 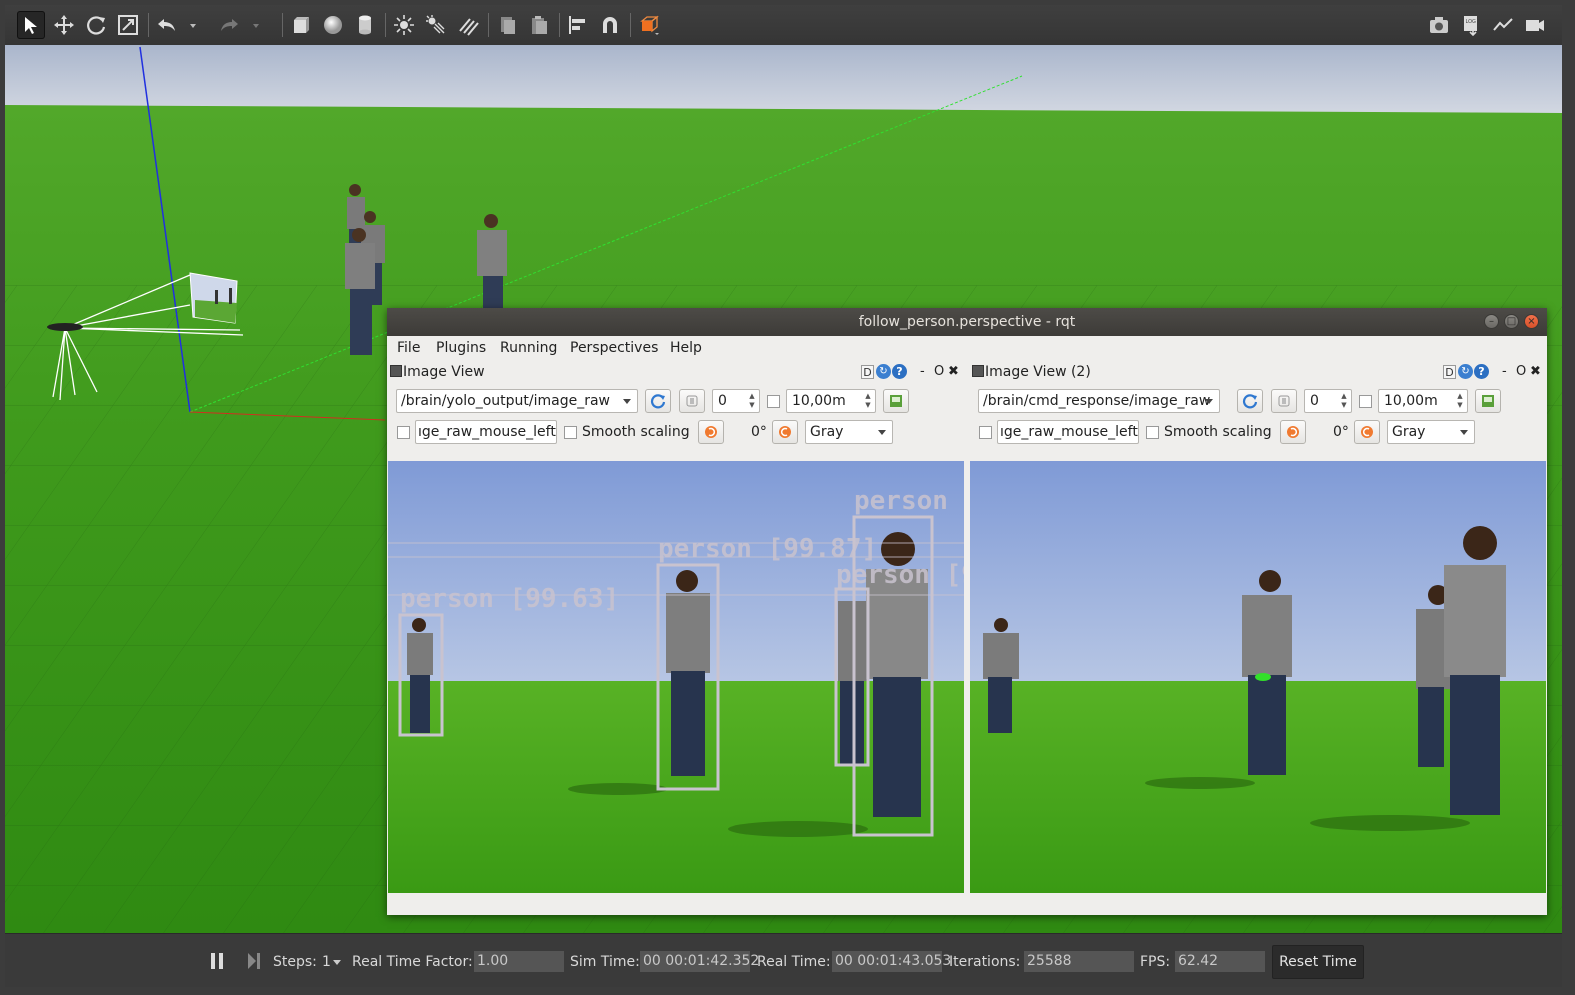 I want to click on menu-file: File, so click(x=408, y=348).